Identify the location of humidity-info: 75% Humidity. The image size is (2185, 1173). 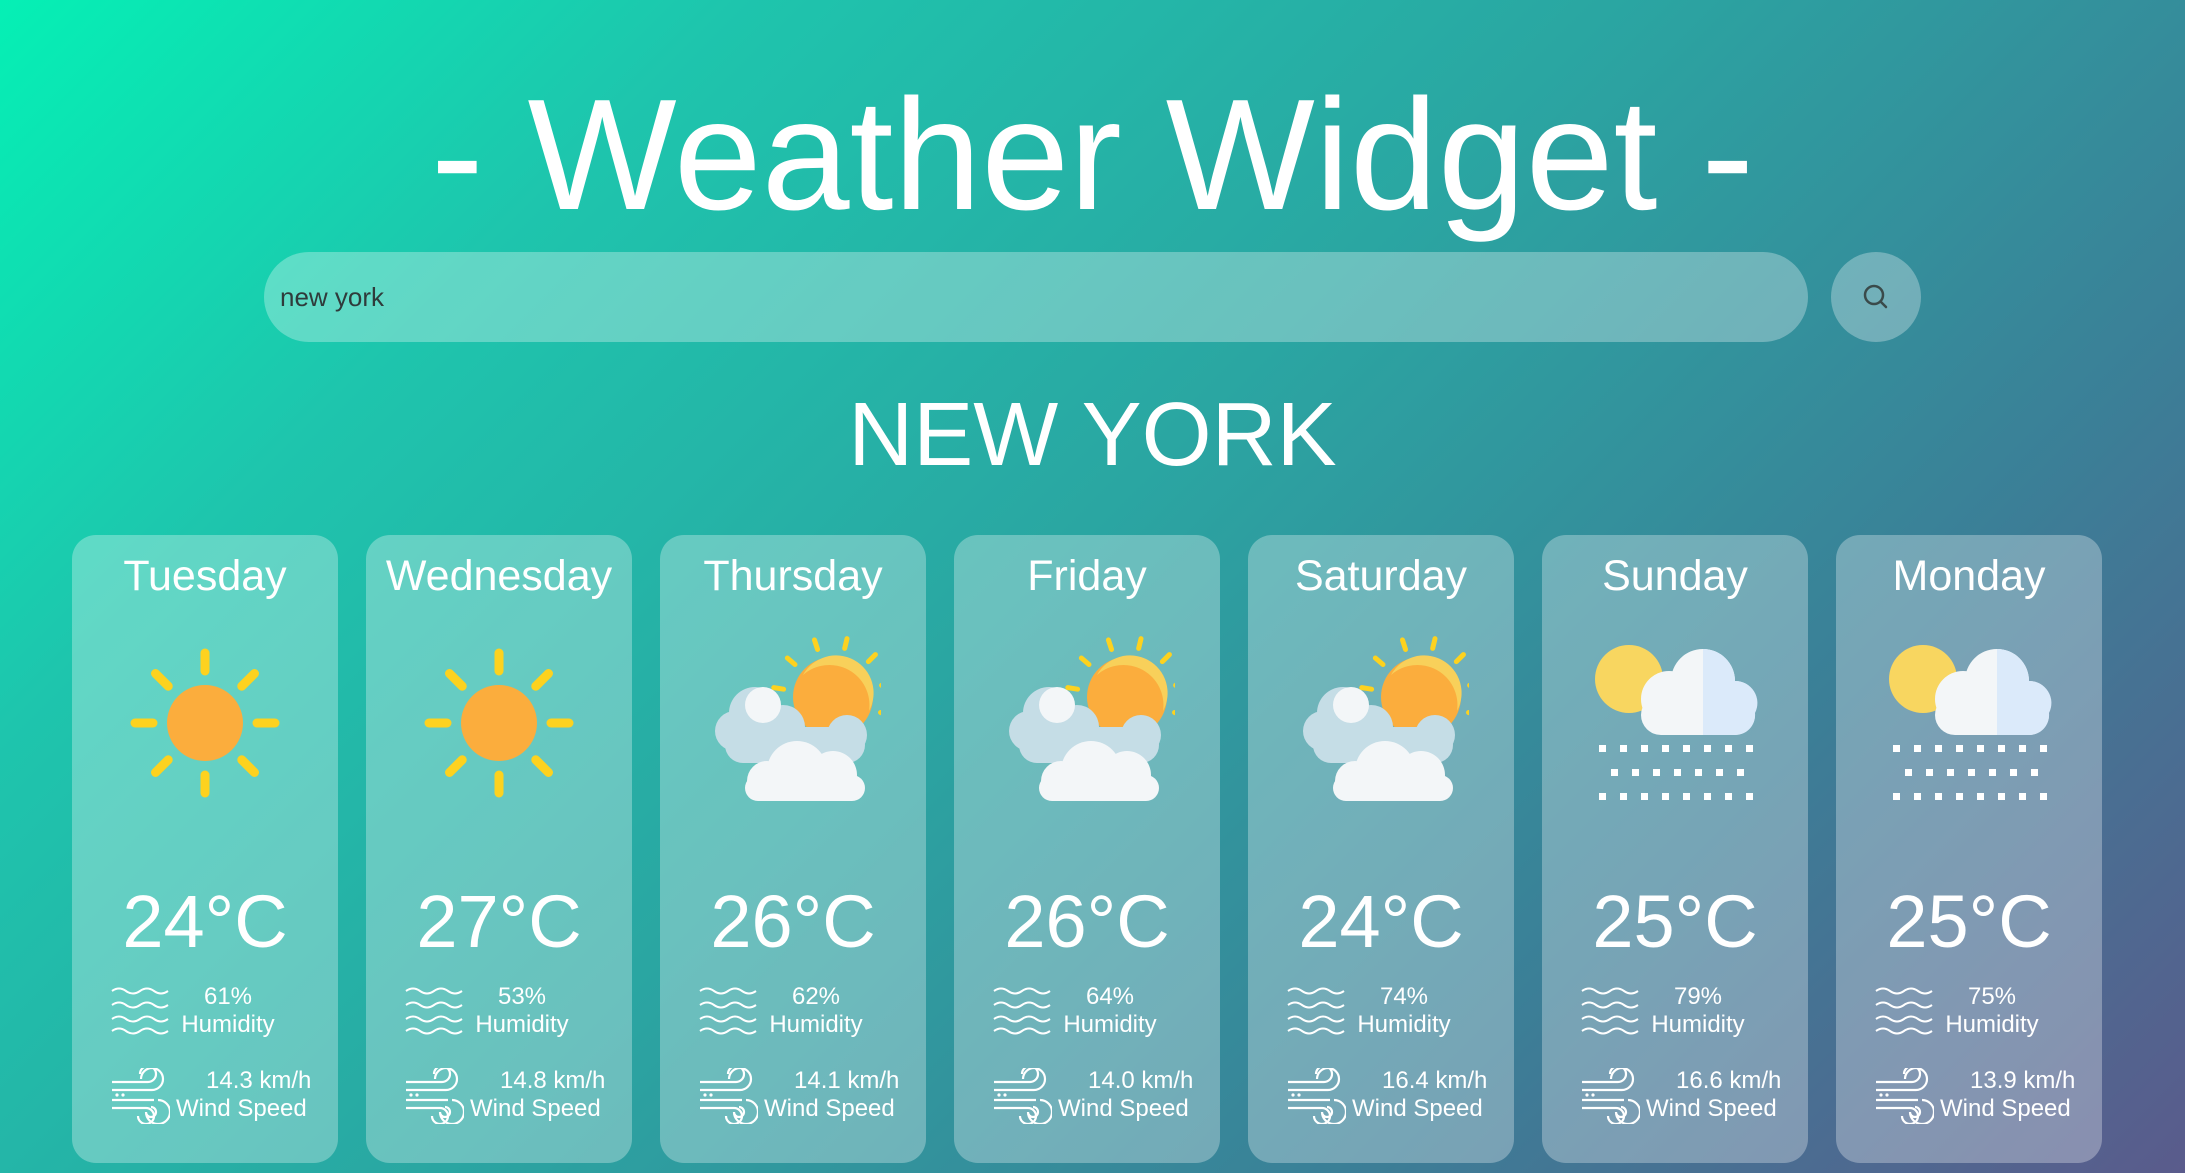
(1992, 1011).